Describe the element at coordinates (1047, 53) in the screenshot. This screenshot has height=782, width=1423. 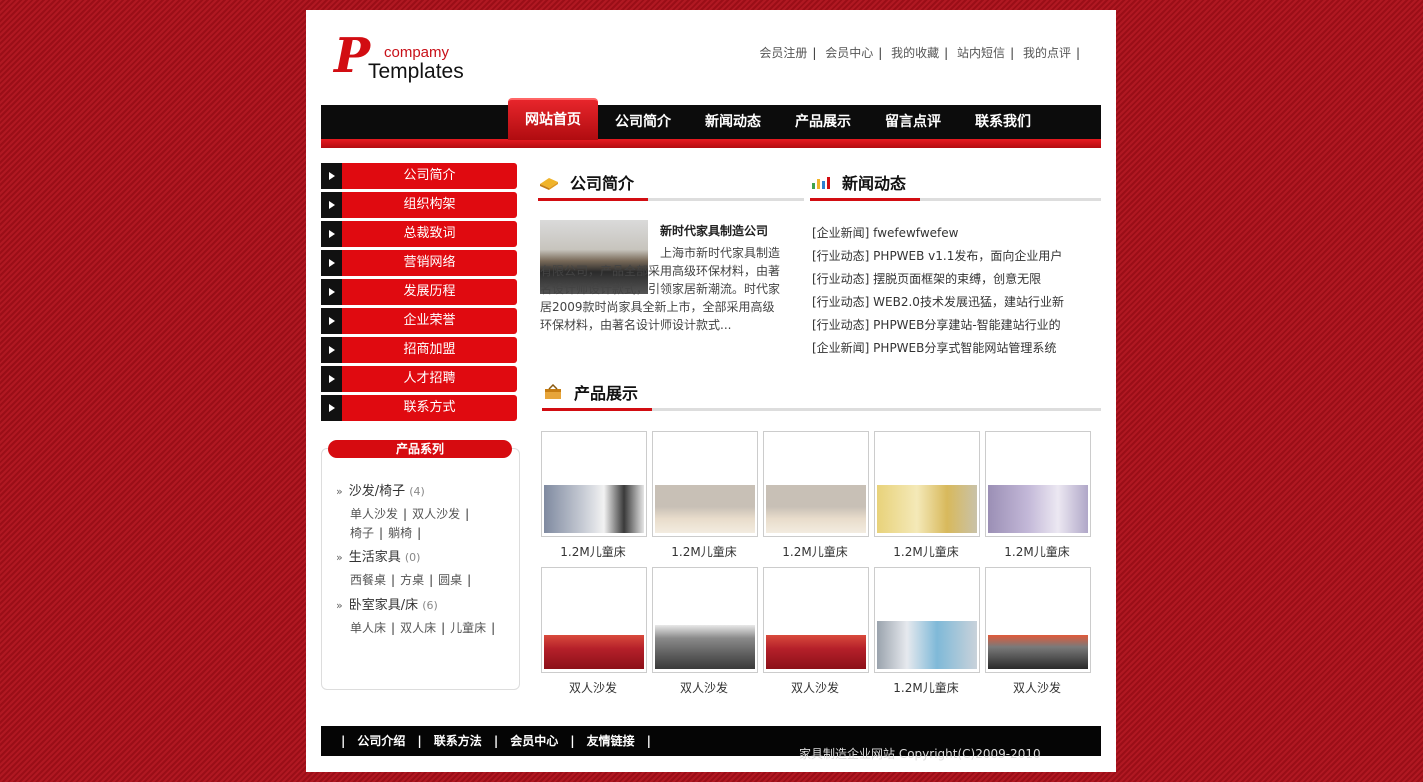
I see `toplink-reviews: 我的点评` at that location.